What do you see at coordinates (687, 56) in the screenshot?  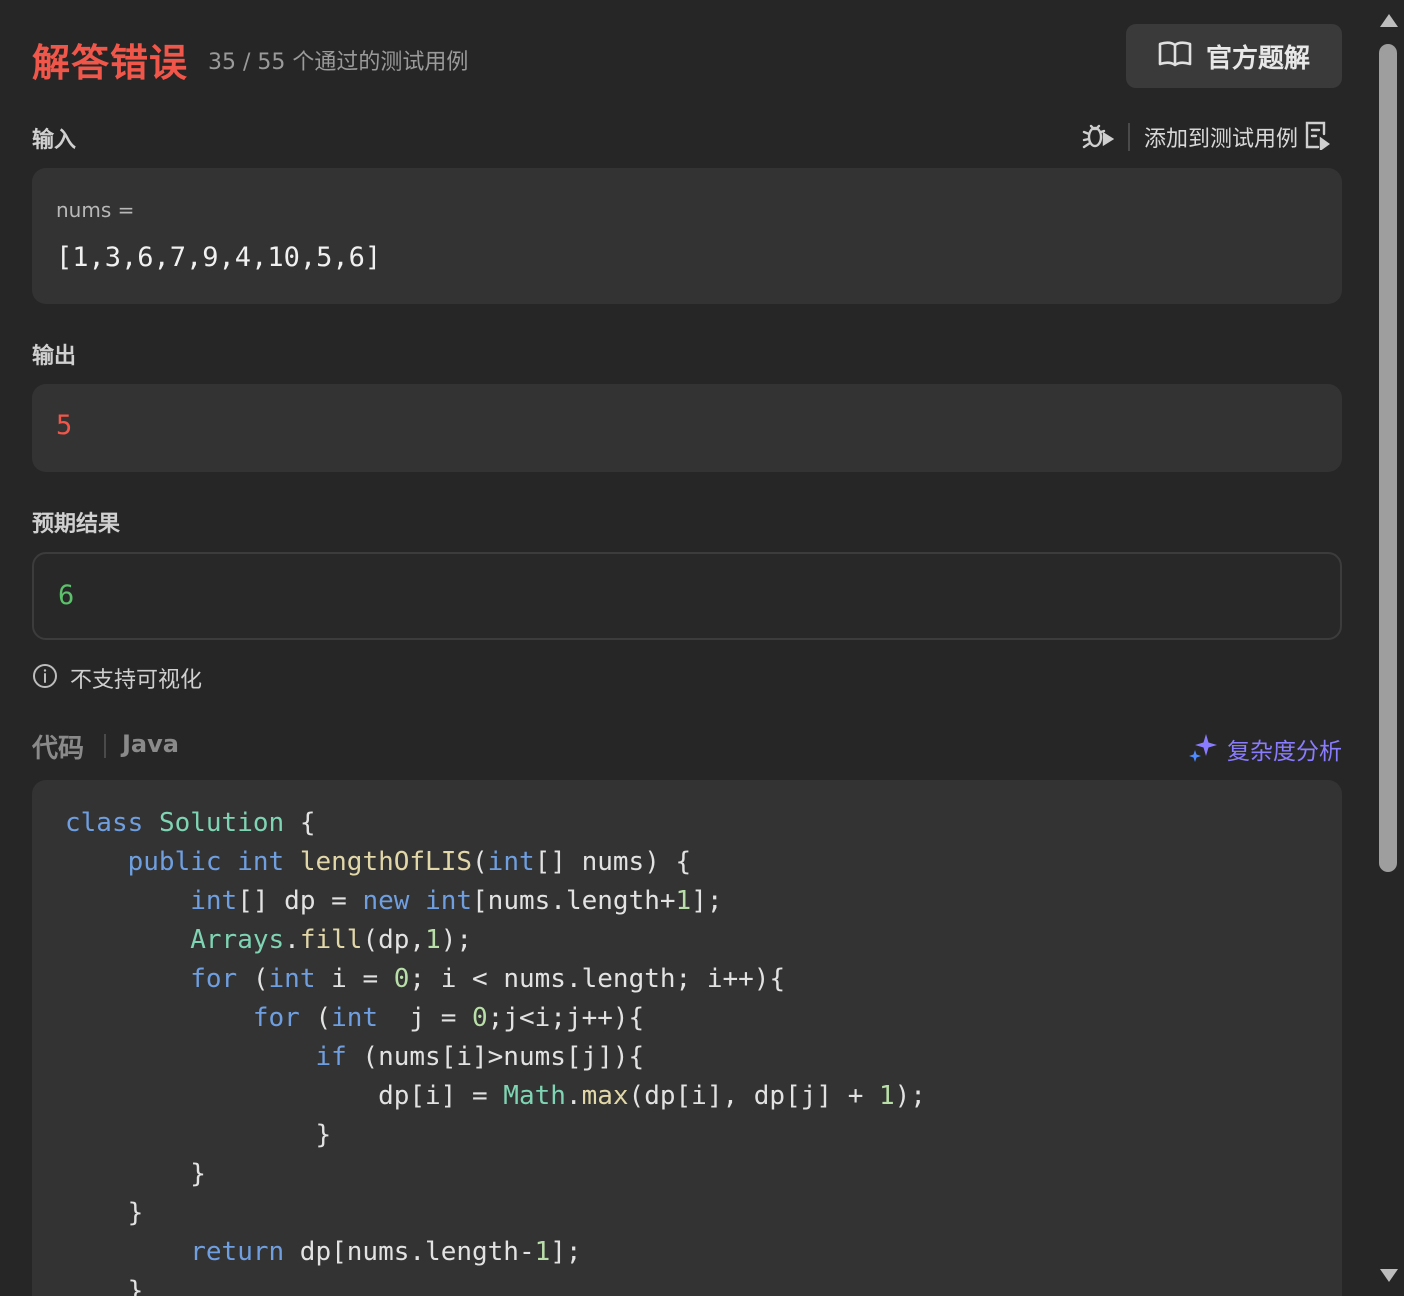 I see `result-header: 解答错误 35 / 55 个通过的测试用例 官方题解` at bounding box center [687, 56].